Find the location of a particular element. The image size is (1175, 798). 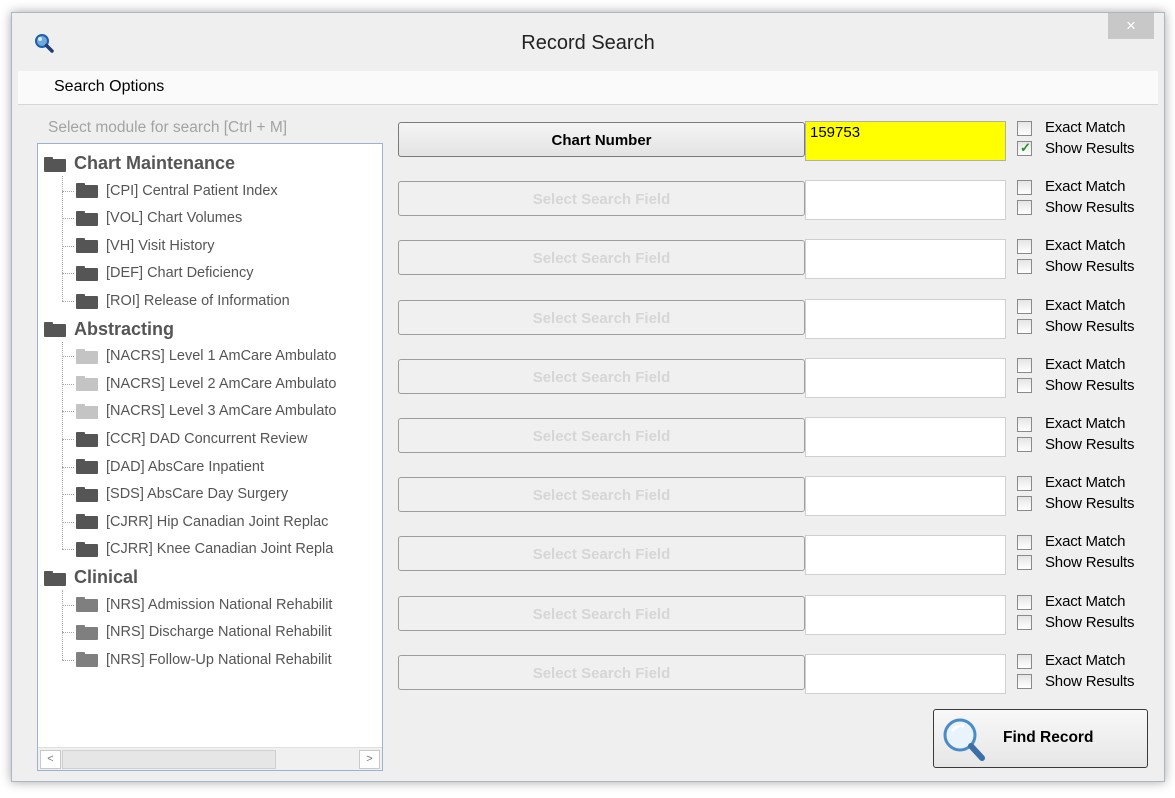

tree-item: [CCR] DAD Concurrent Review is located at coordinates (191, 439).